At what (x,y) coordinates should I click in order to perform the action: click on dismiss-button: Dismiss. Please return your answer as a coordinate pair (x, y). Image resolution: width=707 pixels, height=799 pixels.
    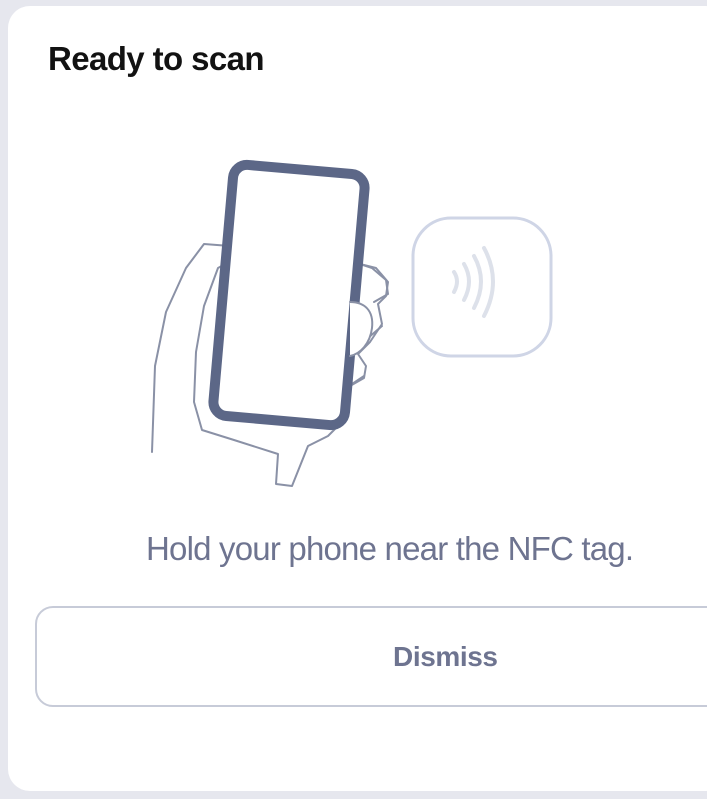
    Looking at the image, I should click on (371, 656).